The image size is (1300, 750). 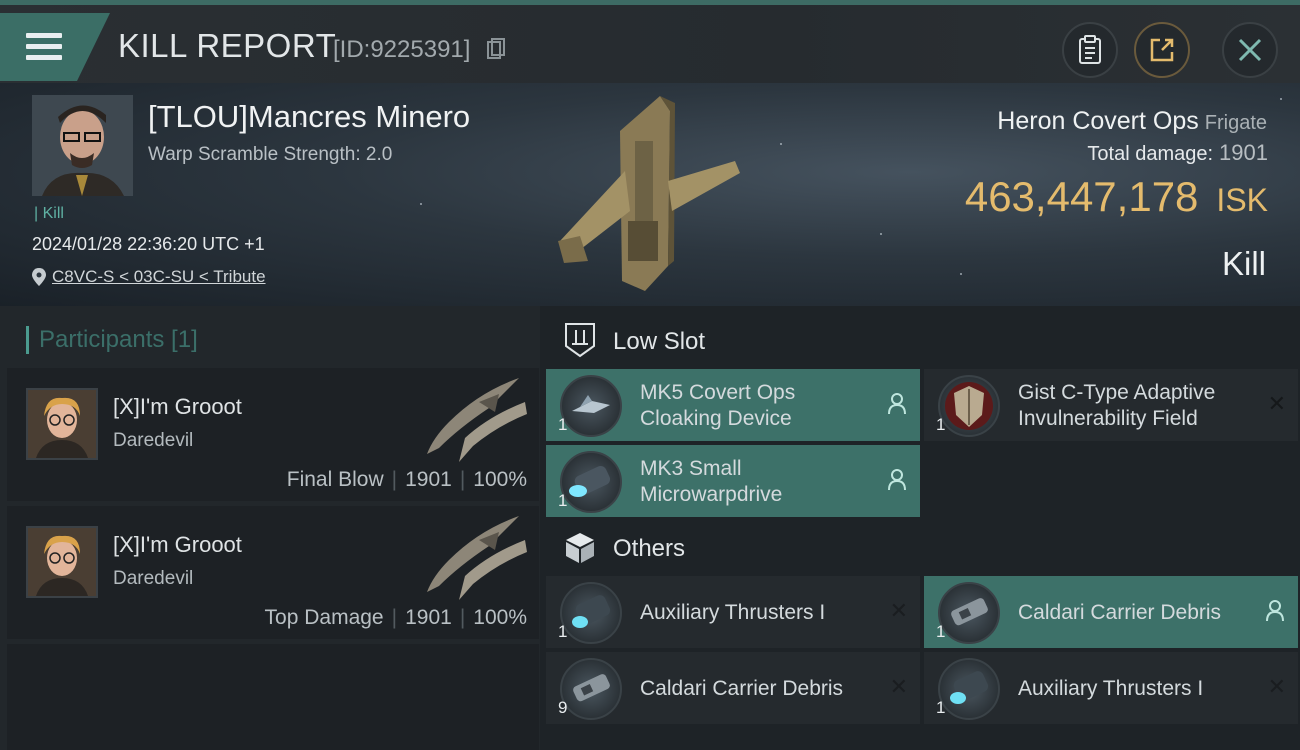 What do you see at coordinates (44, 49) in the screenshot?
I see `hamburger-icon` at bounding box center [44, 49].